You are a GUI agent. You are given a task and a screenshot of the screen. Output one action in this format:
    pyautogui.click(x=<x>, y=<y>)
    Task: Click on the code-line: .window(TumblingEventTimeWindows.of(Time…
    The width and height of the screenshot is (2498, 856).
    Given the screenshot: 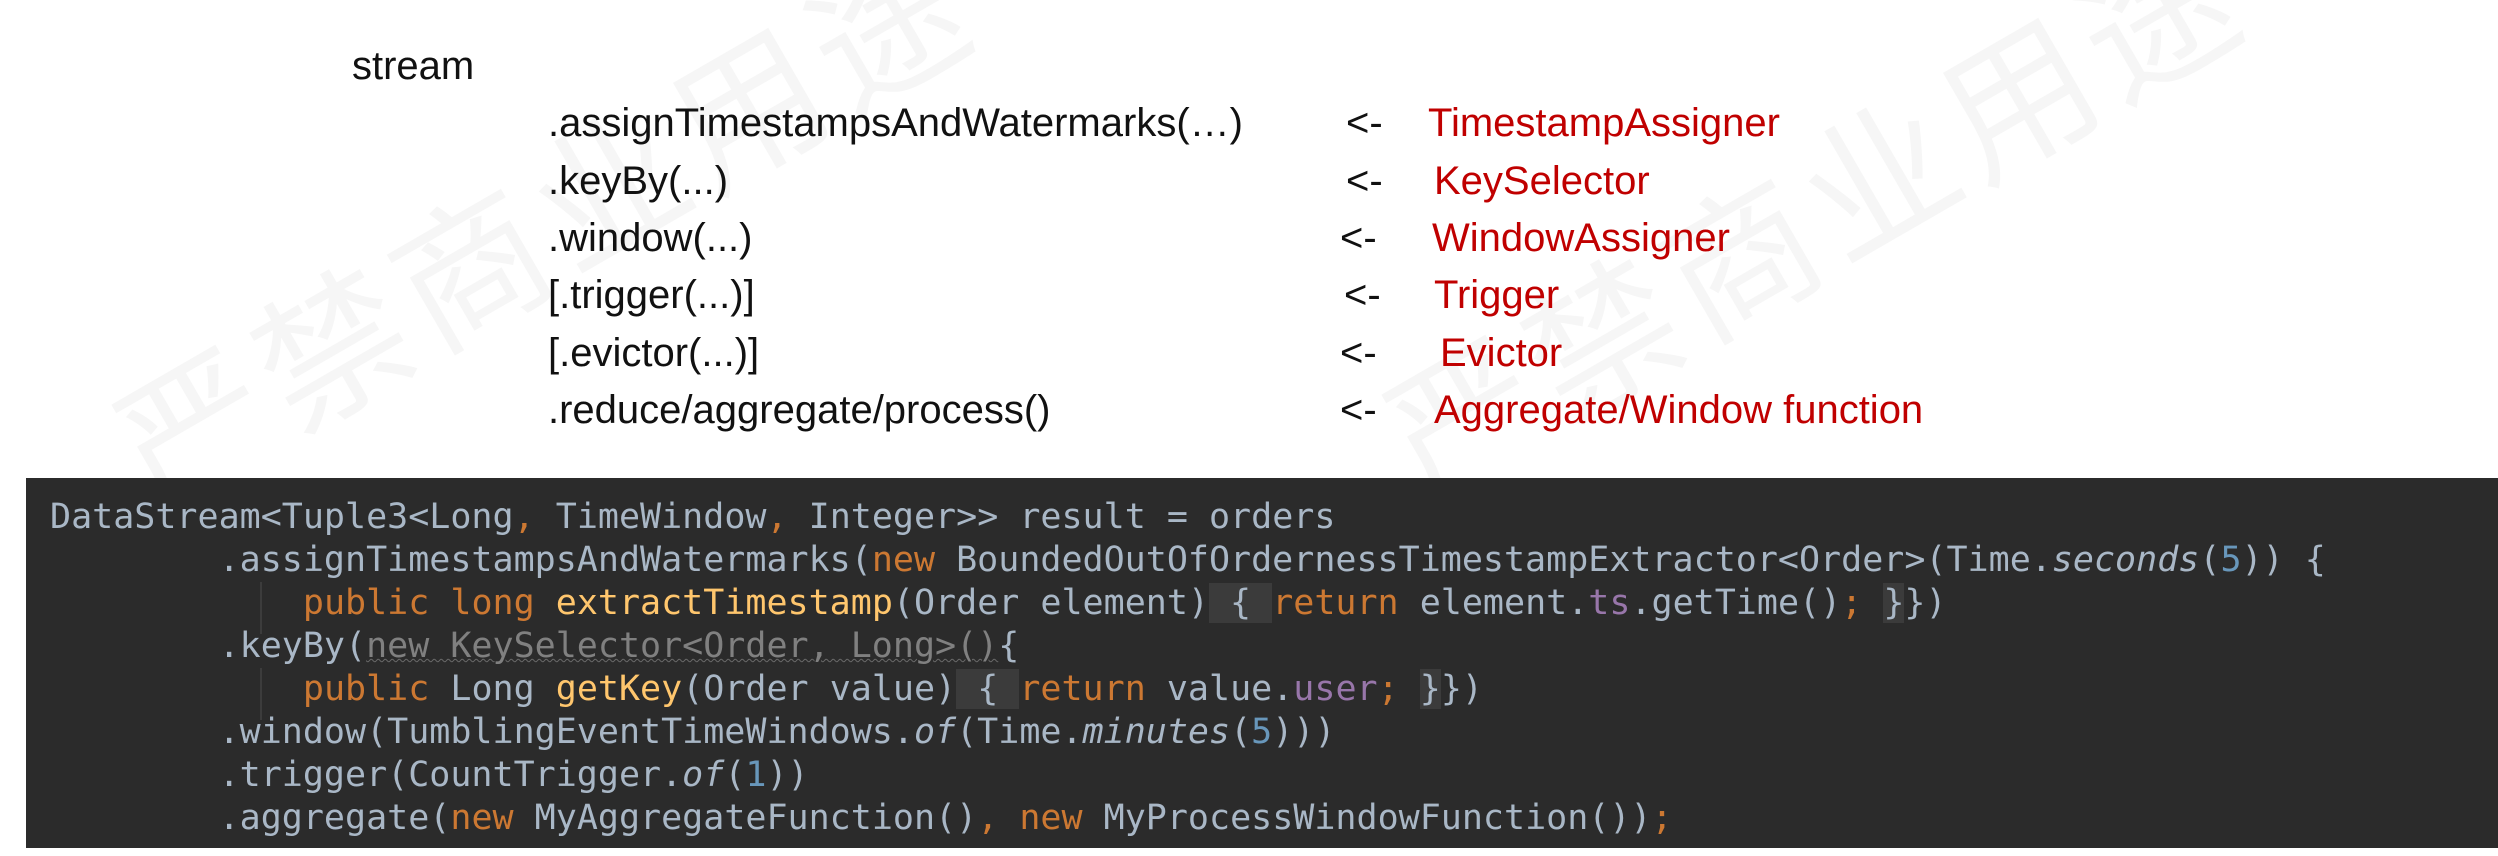 What is the action you would take?
    pyautogui.click(x=693, y=732)
    